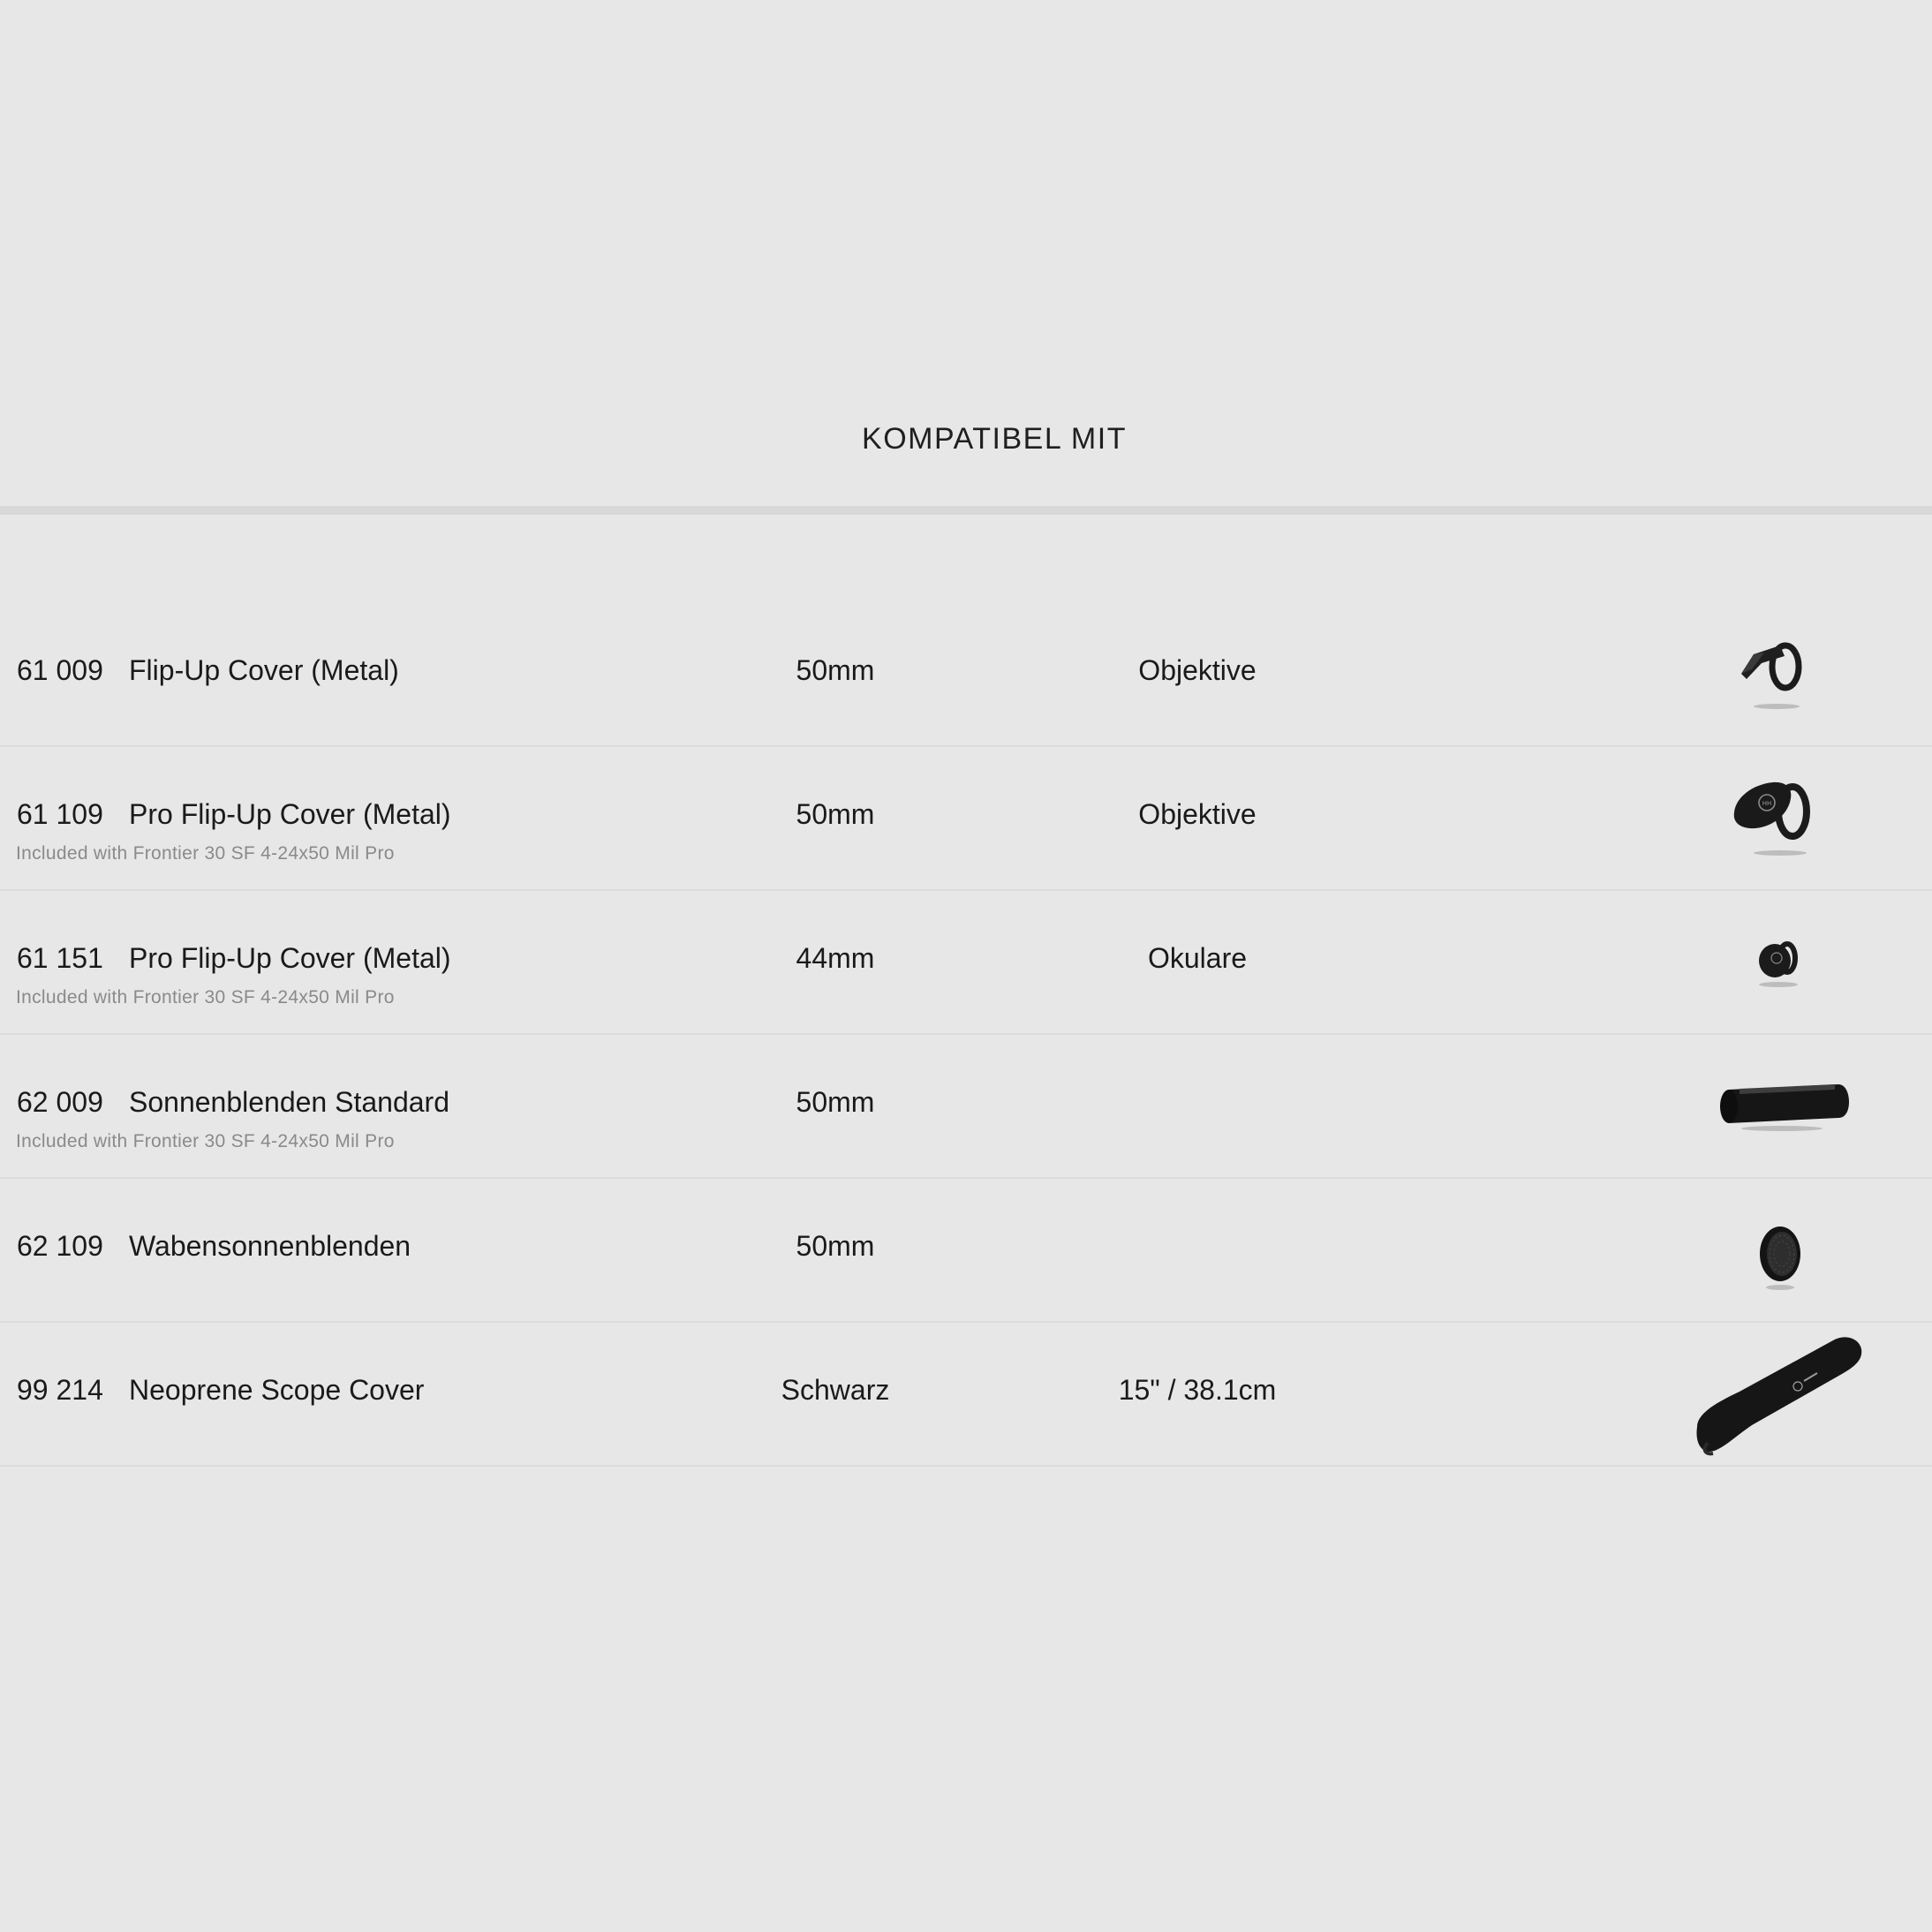  Describe the element at coordinates (1779, 1394) in the screenshot. I see `neoprene-scope-cover-icon` at that location.